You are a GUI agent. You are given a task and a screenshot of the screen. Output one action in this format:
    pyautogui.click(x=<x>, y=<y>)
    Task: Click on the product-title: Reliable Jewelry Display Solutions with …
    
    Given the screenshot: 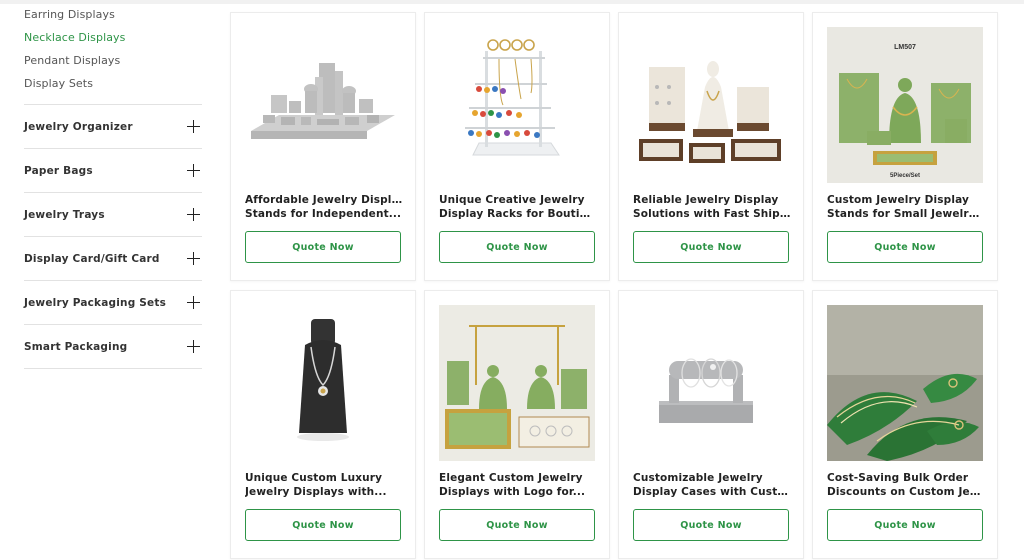 What is the action you would take?
    pyautogui.click(x=712, y=207)
    